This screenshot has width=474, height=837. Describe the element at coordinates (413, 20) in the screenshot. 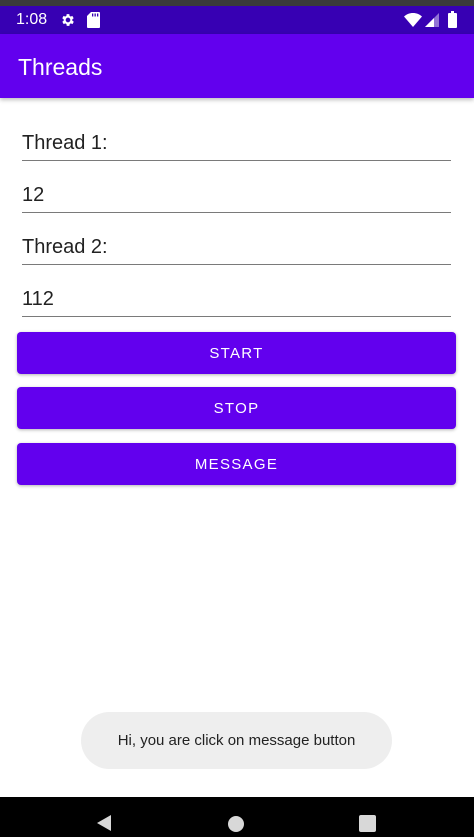

I see `wifi-icon` at that location.